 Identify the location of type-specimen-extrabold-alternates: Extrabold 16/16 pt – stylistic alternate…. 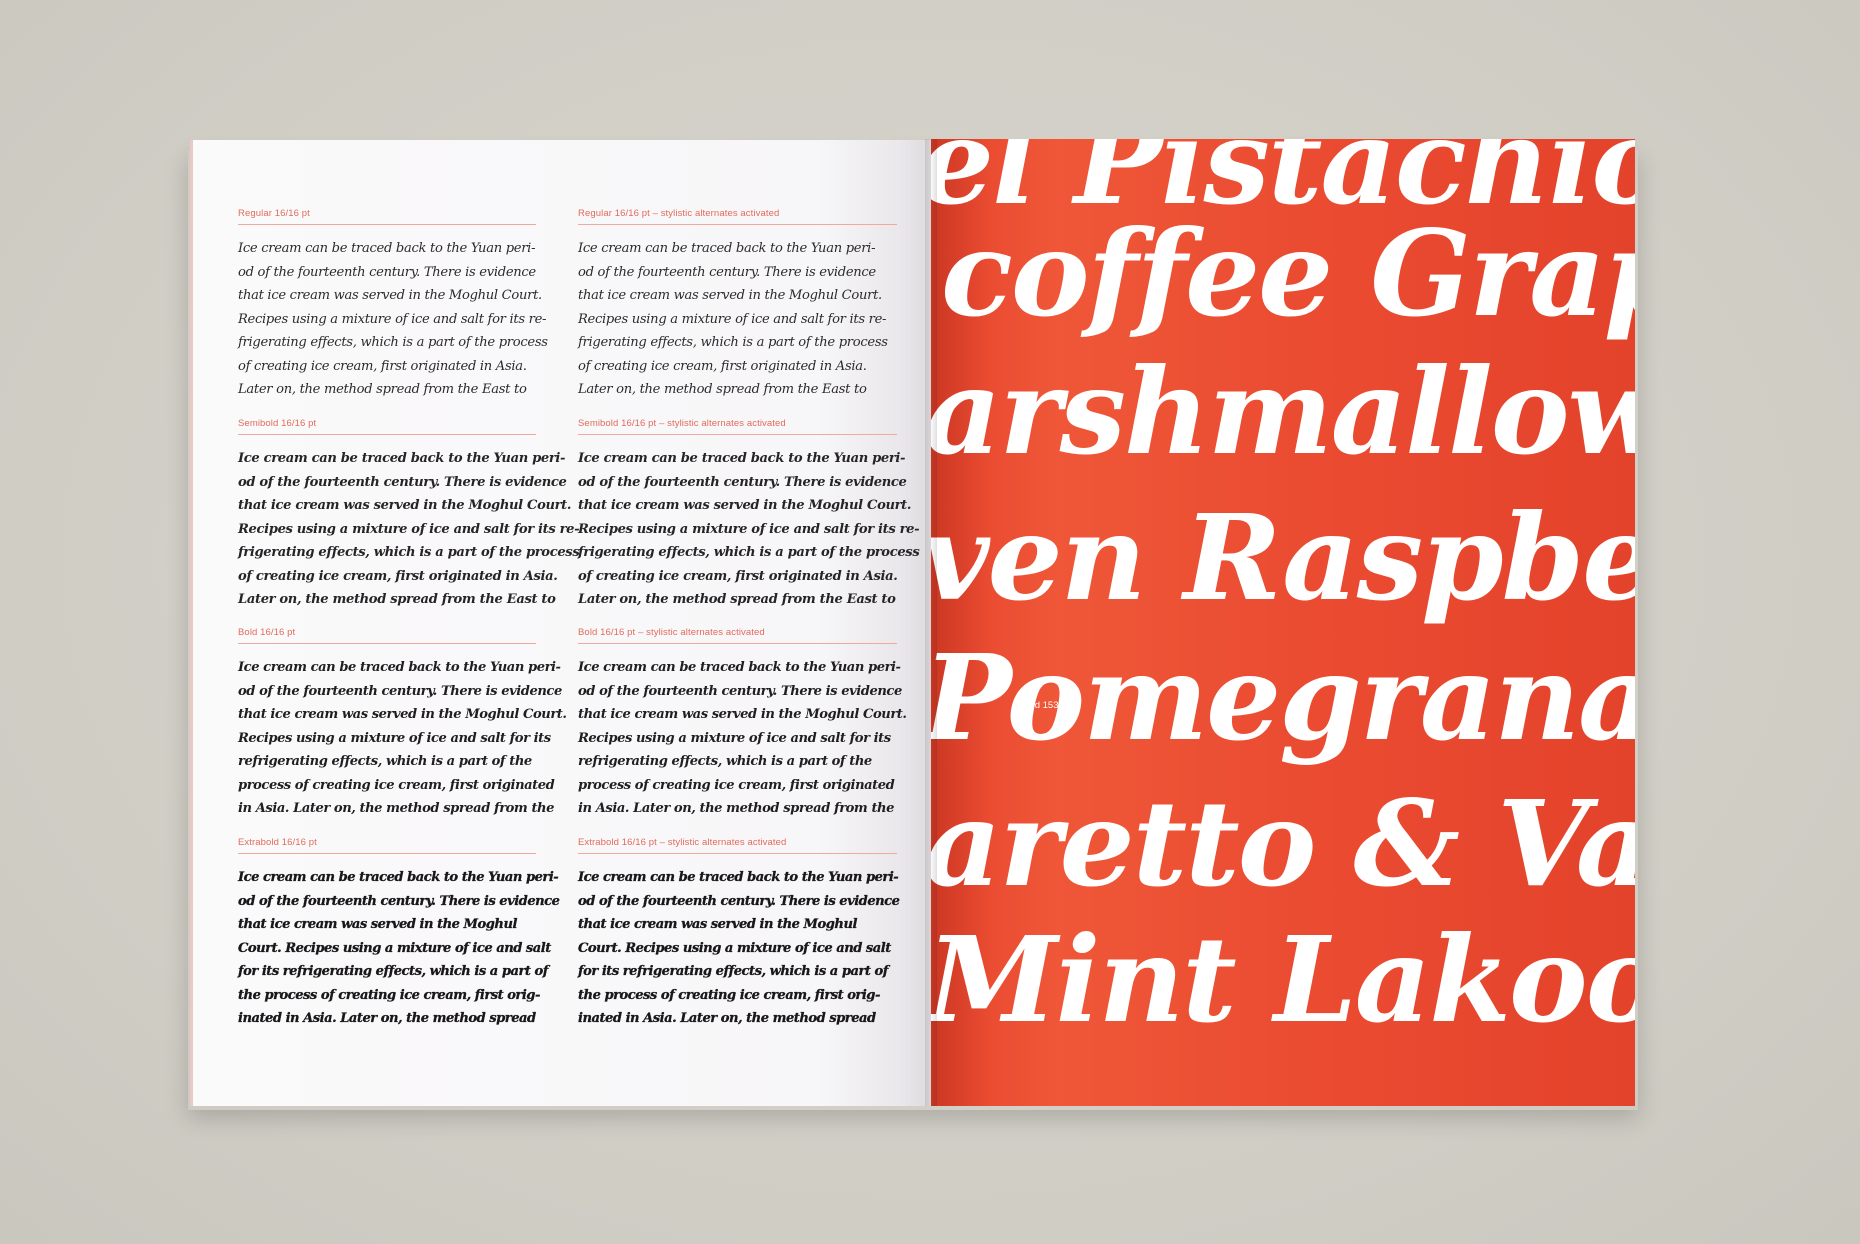
(739, 934).